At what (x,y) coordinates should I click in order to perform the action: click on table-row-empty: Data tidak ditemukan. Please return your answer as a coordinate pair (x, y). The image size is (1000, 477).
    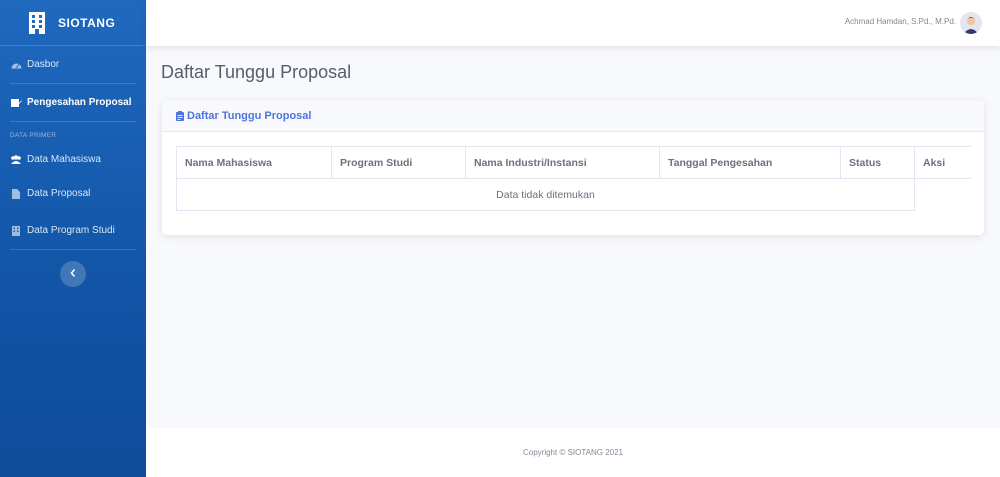
    Looking at the image, I should click on (574, 194).